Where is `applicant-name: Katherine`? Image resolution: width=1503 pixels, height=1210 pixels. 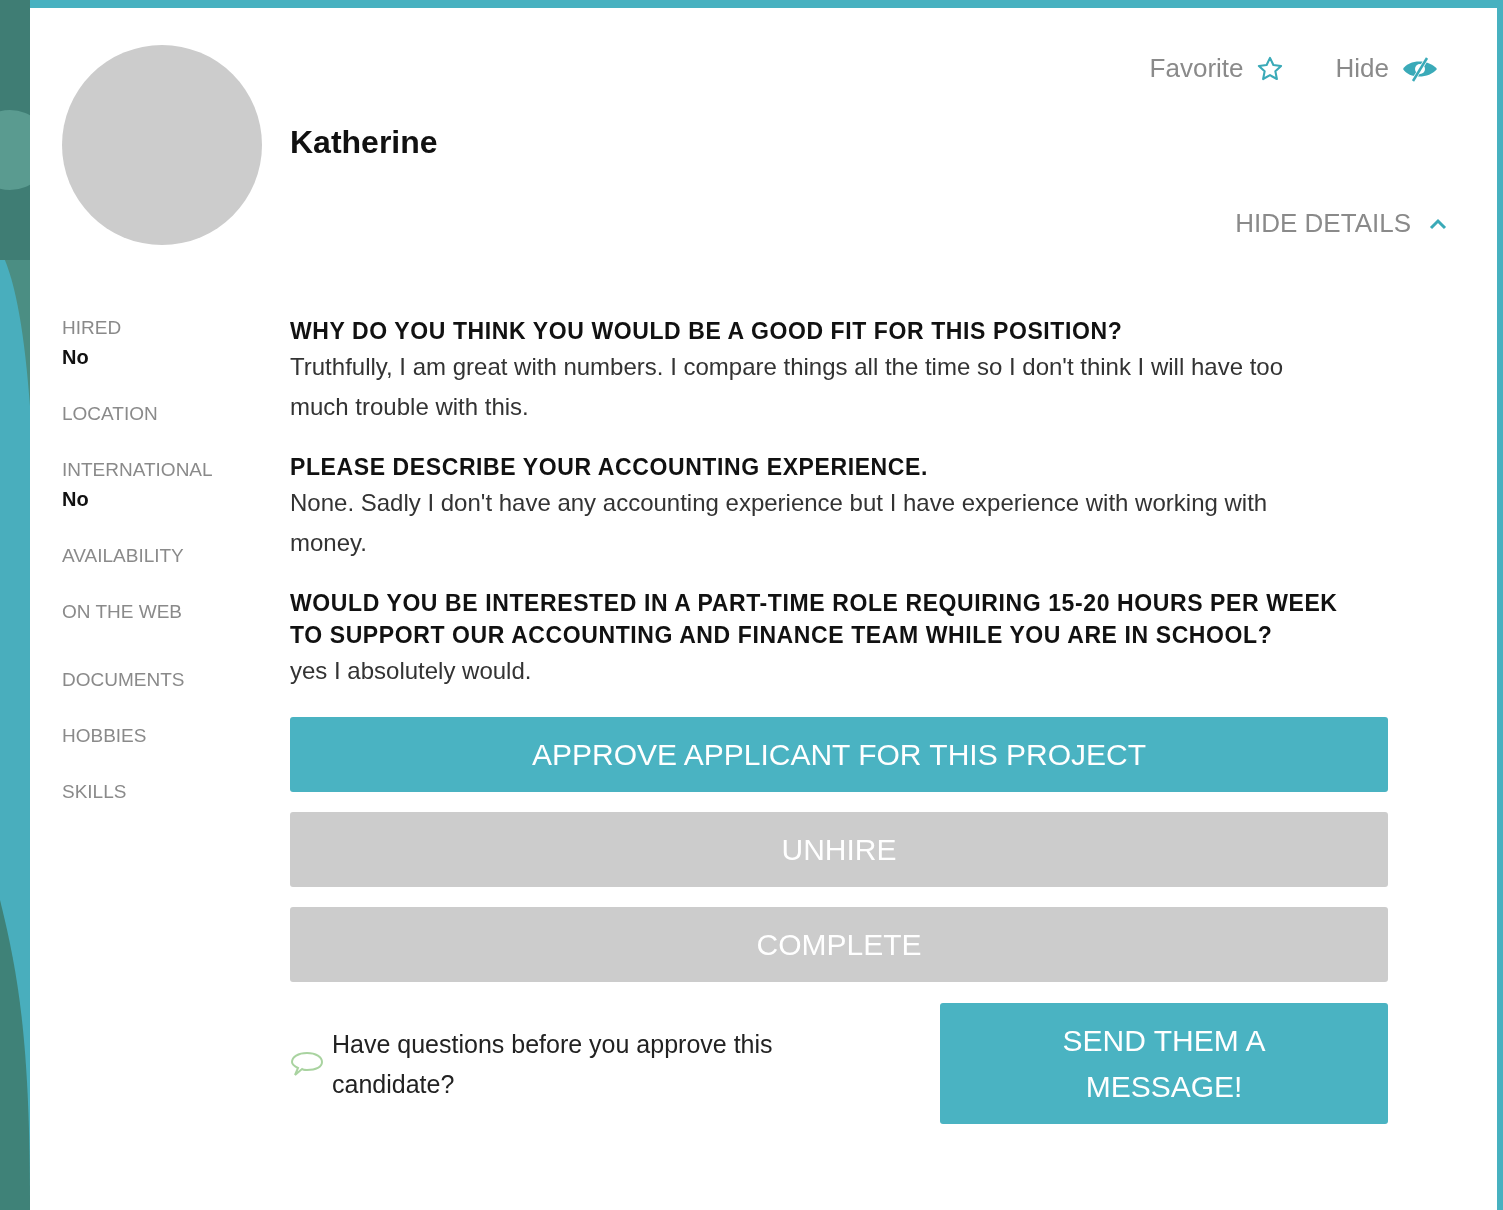
applicant-name: Katherine is located at coordinates (364, 142).